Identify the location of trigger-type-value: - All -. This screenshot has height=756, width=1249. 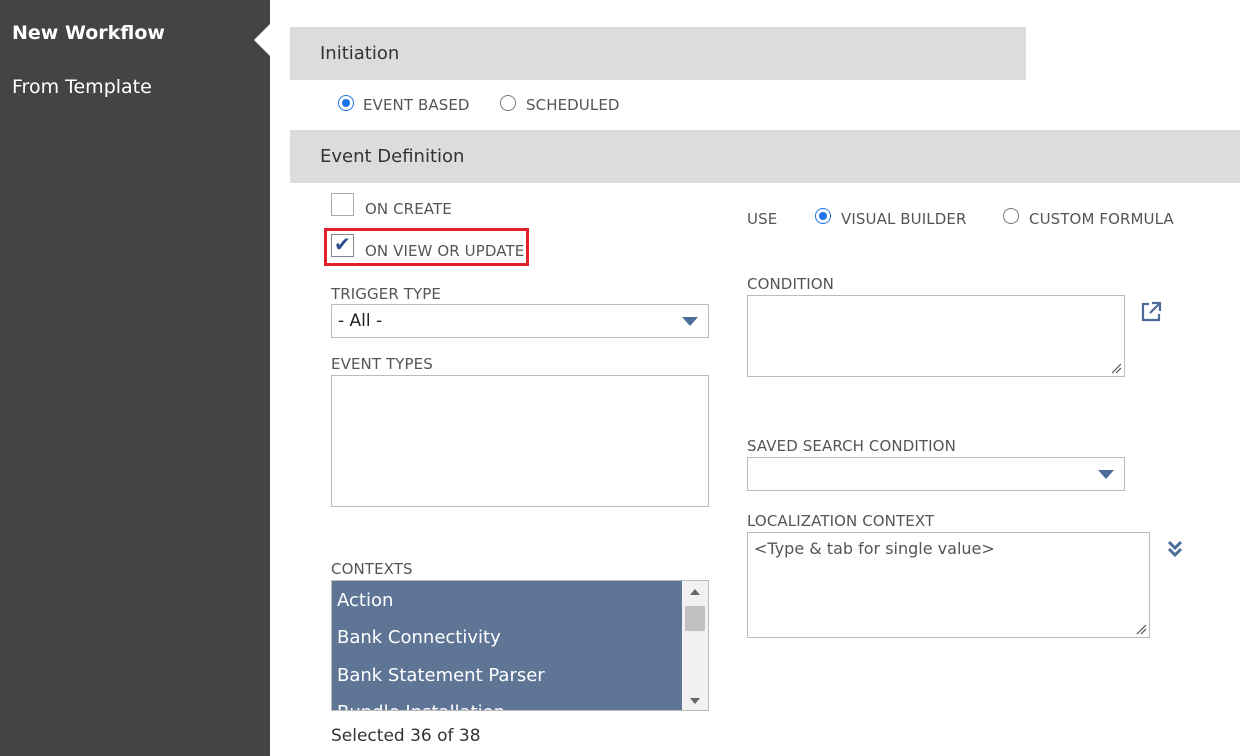
(360, 321).